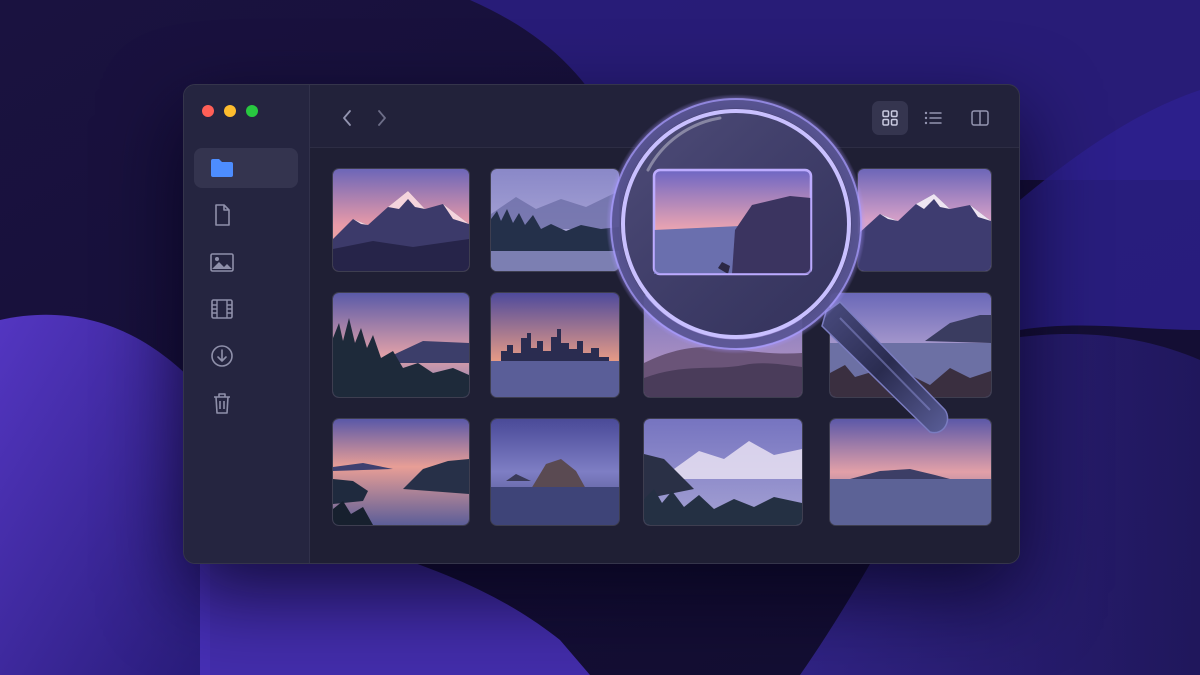  What do you see at coordinates (208, 111) in the screenshot?
I see `close-button` at bounding box center [208, 111].